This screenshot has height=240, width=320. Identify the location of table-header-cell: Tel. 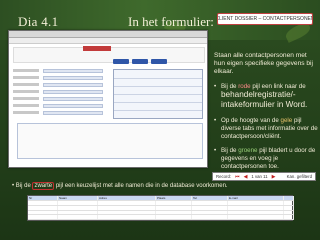
(210, 198).